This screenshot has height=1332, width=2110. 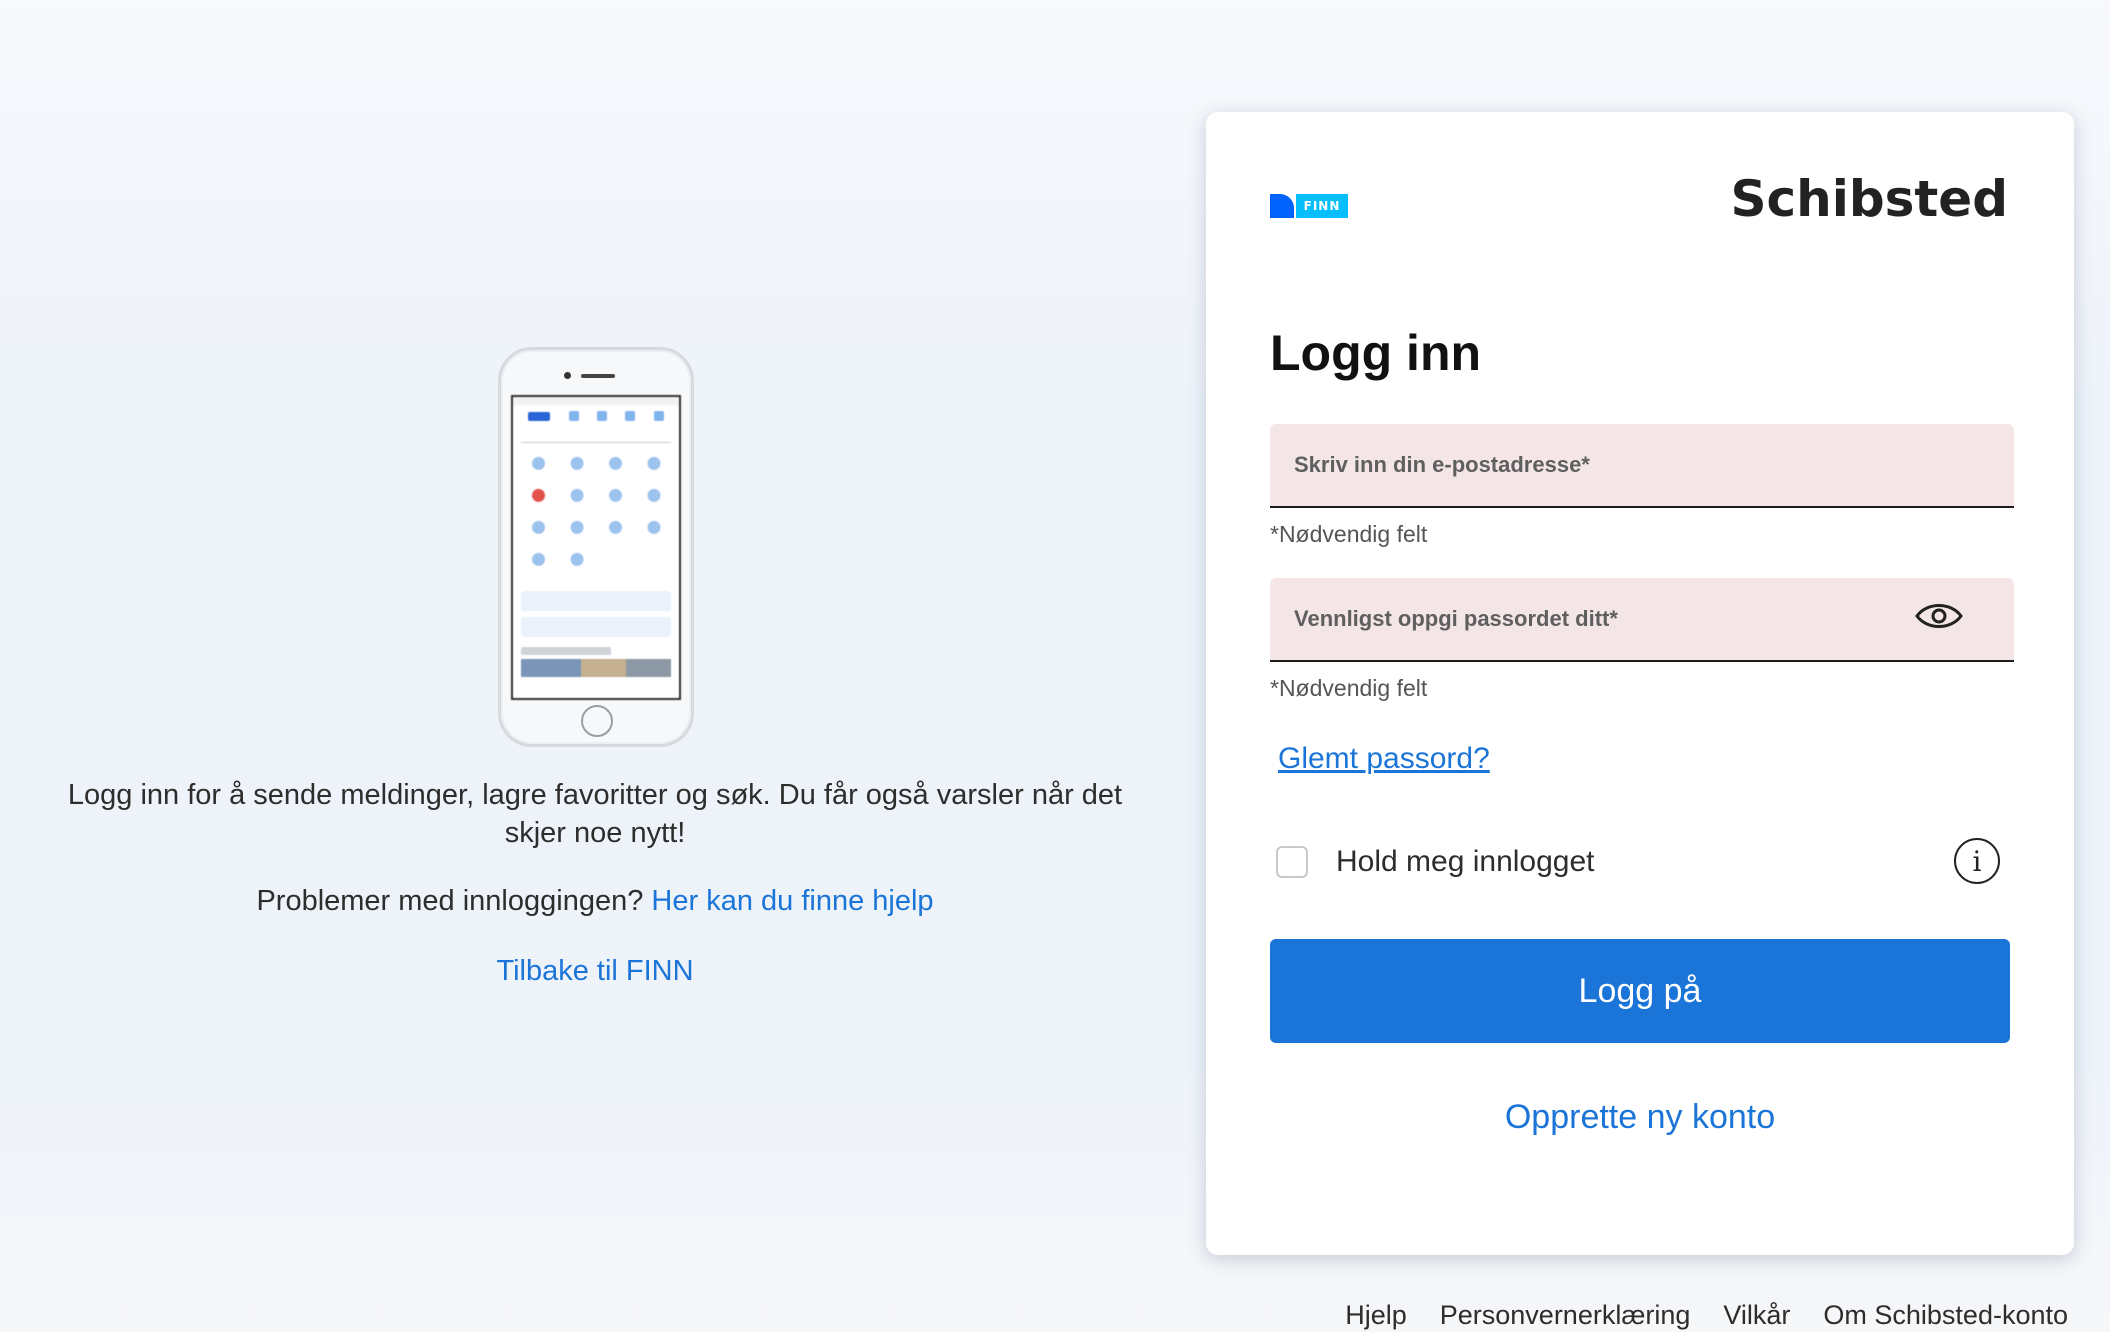 I want to click on schibsted-logo: Schibsted, so click(x=1869, y=199).